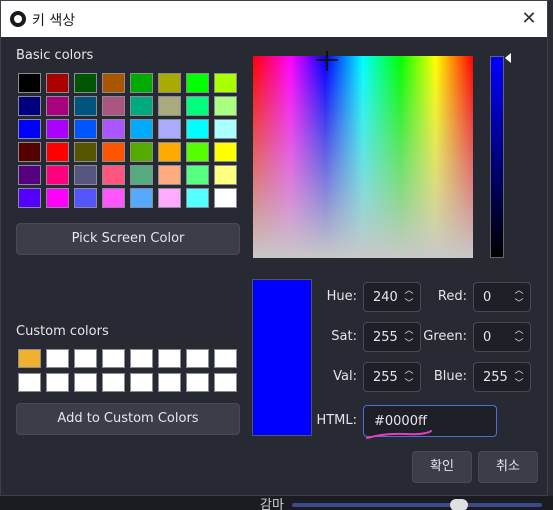 The width and height of the screenshot is (553, 510). What do you see at coordinates (495, 377) in the screenshot?
I see `blue-value: 255` at bounding box center [495, 377].